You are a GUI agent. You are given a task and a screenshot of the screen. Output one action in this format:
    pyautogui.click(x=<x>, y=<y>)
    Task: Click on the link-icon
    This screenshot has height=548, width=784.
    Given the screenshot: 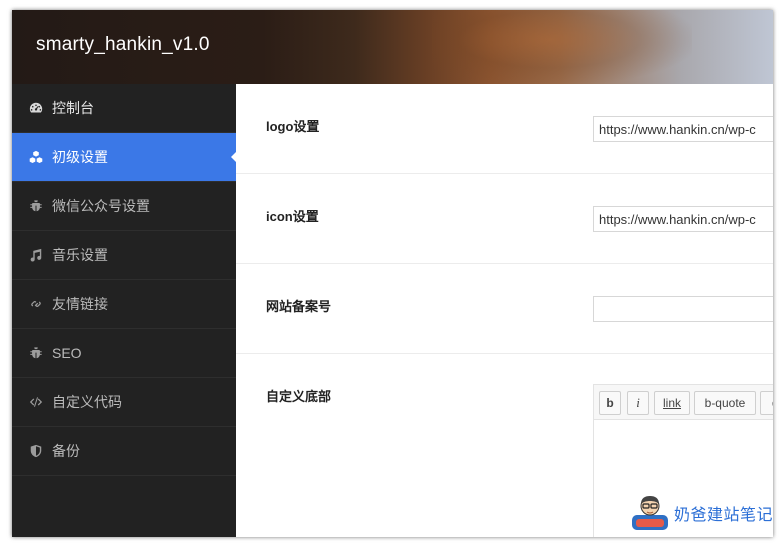 What is the action you would take?
    pyautogui.click(x=36, y=304)
    